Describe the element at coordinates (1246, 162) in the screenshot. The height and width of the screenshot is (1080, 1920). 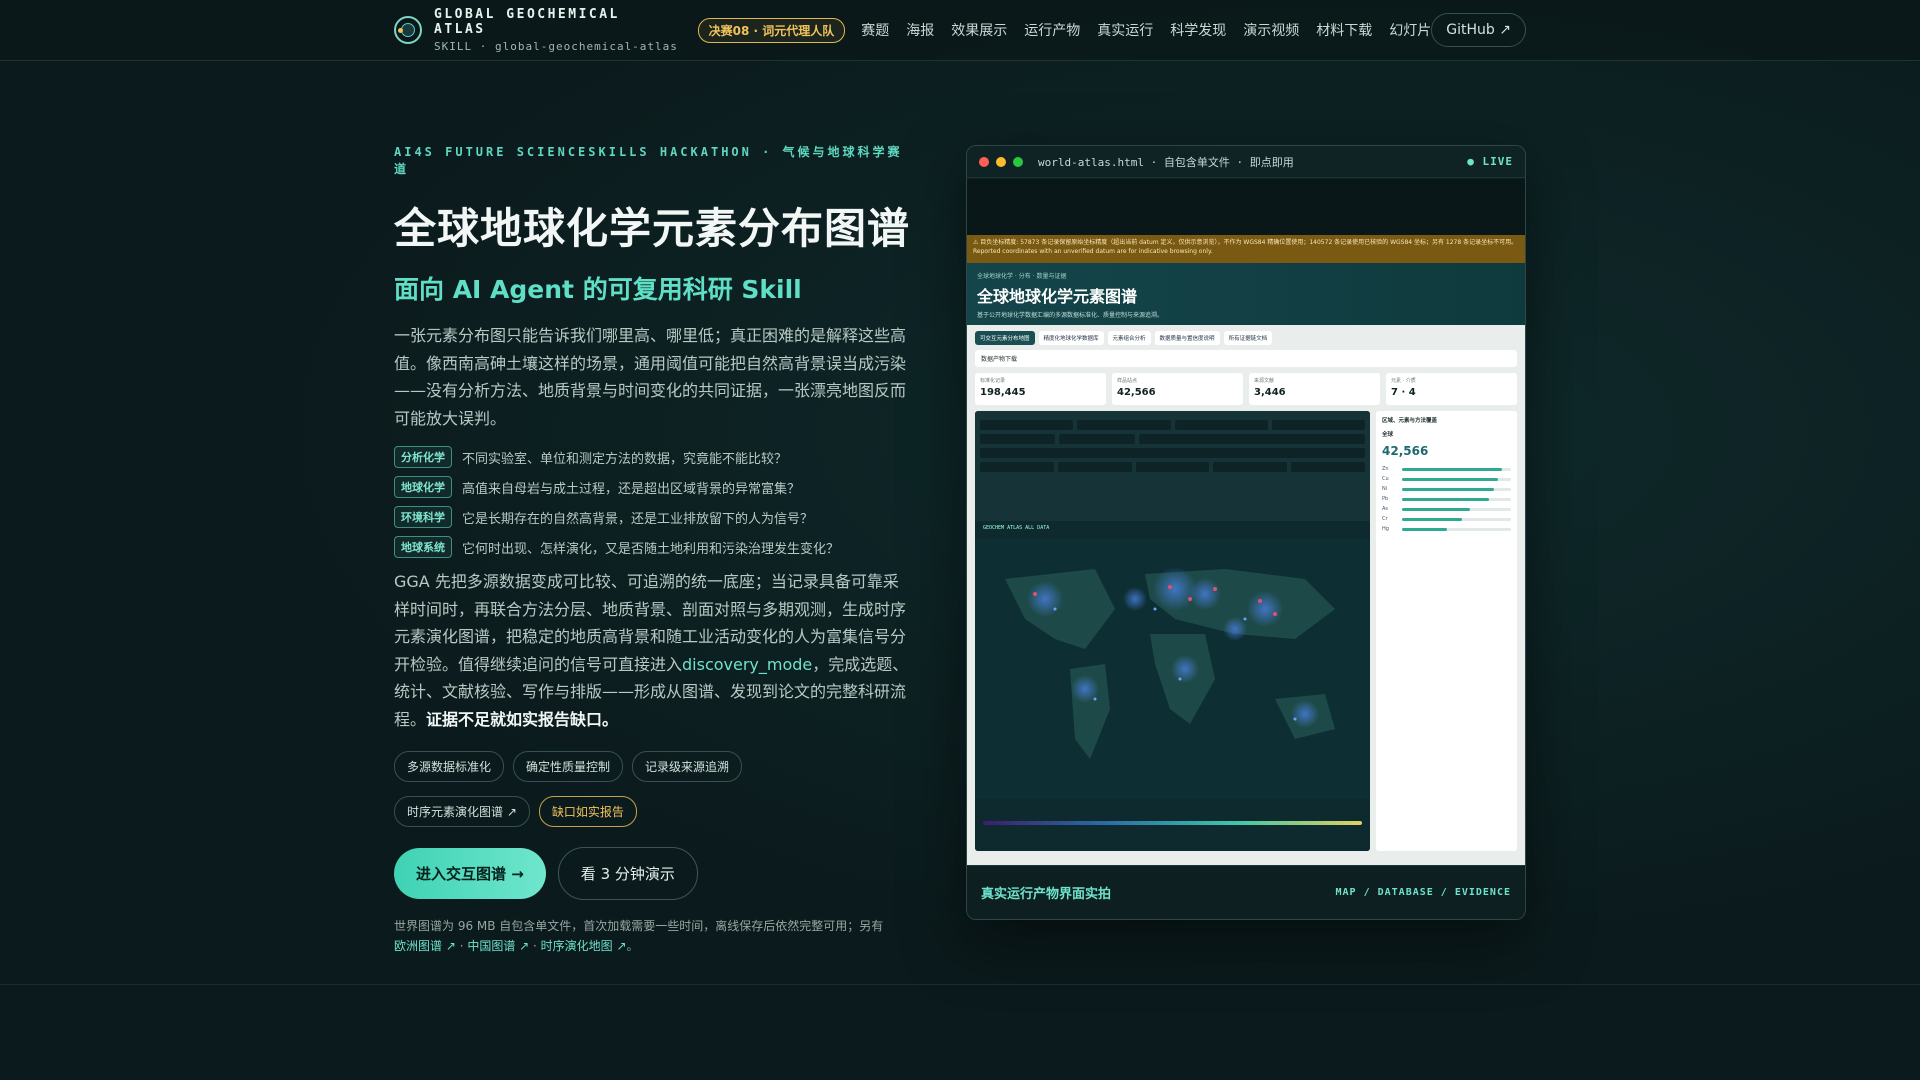
I see `window-titlebar: world-atlas.html · 自包含单文件 · 即点即用 ● LIVE` at that location.